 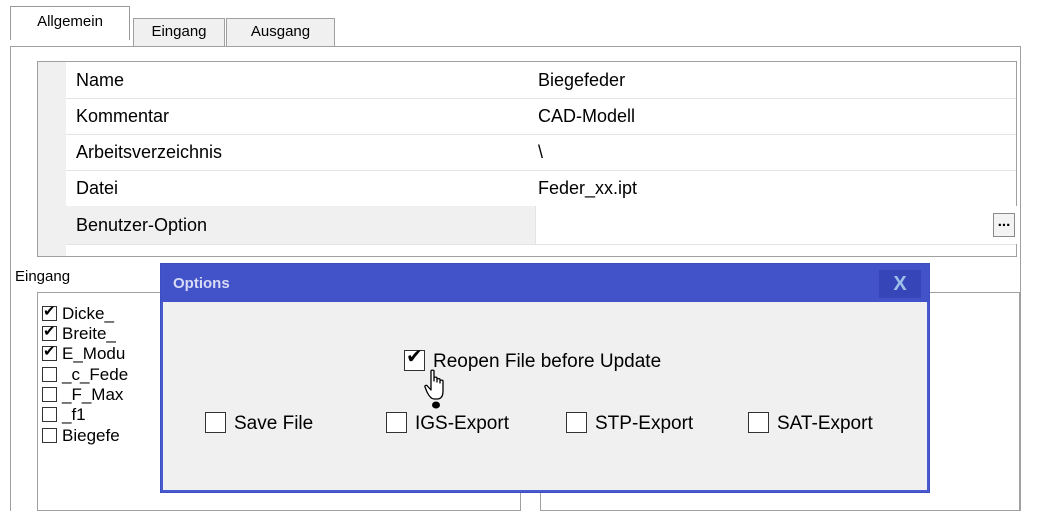 I want to click on sat-export-checkbox: SAT-Export, so click(x=810, y=424).